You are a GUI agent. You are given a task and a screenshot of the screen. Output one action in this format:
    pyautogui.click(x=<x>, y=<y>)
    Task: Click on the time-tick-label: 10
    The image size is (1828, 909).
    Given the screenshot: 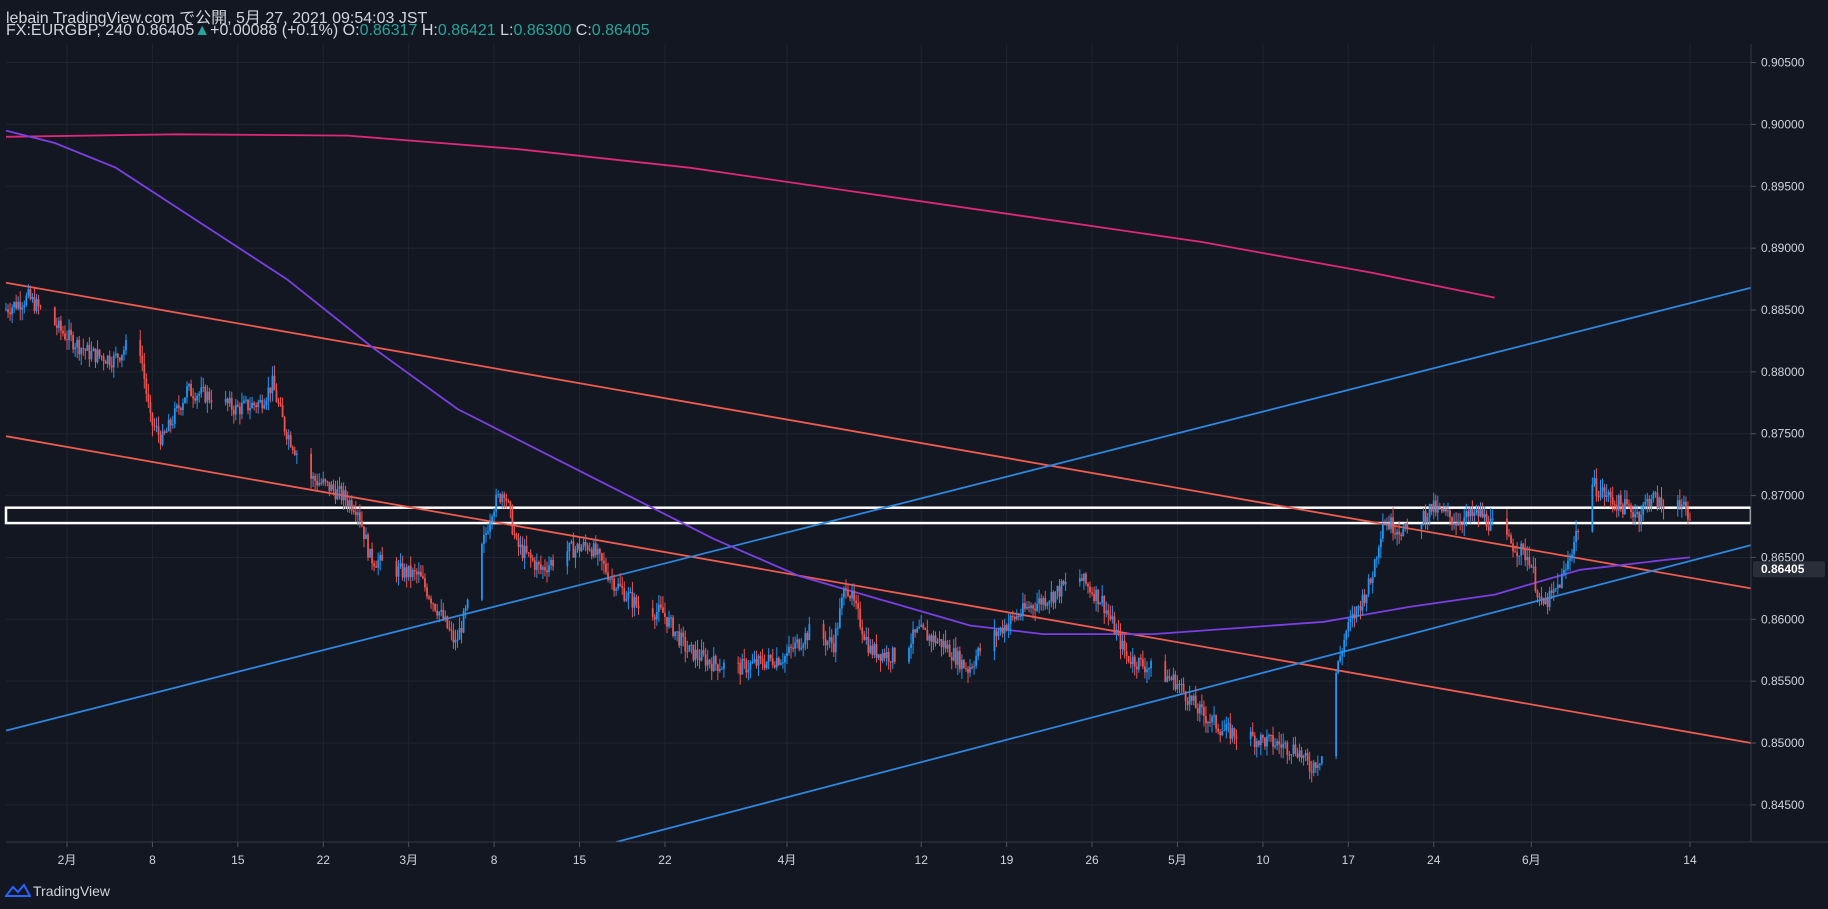 What is the action you would take?
    pyautogui.click(x=1263, y=860)
    